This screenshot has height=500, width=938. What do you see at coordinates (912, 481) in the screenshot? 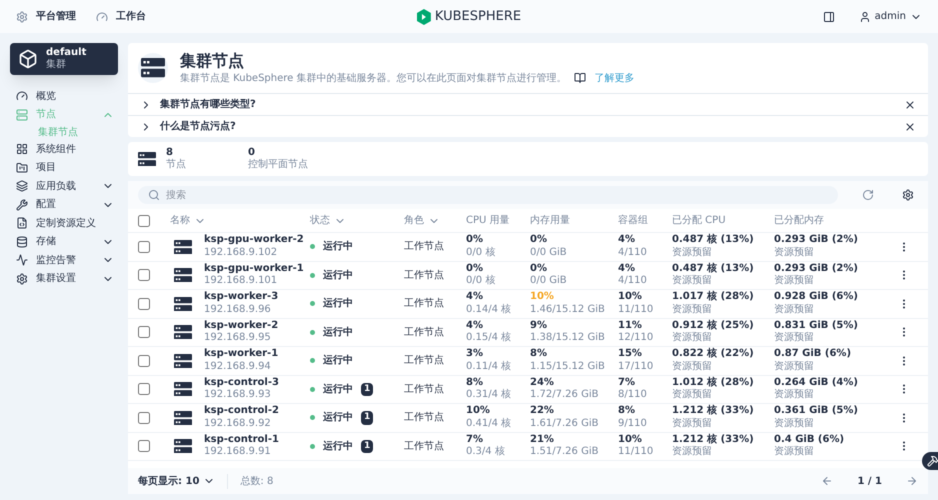
I see `next-page-icon` at bounding box center [912, 481].